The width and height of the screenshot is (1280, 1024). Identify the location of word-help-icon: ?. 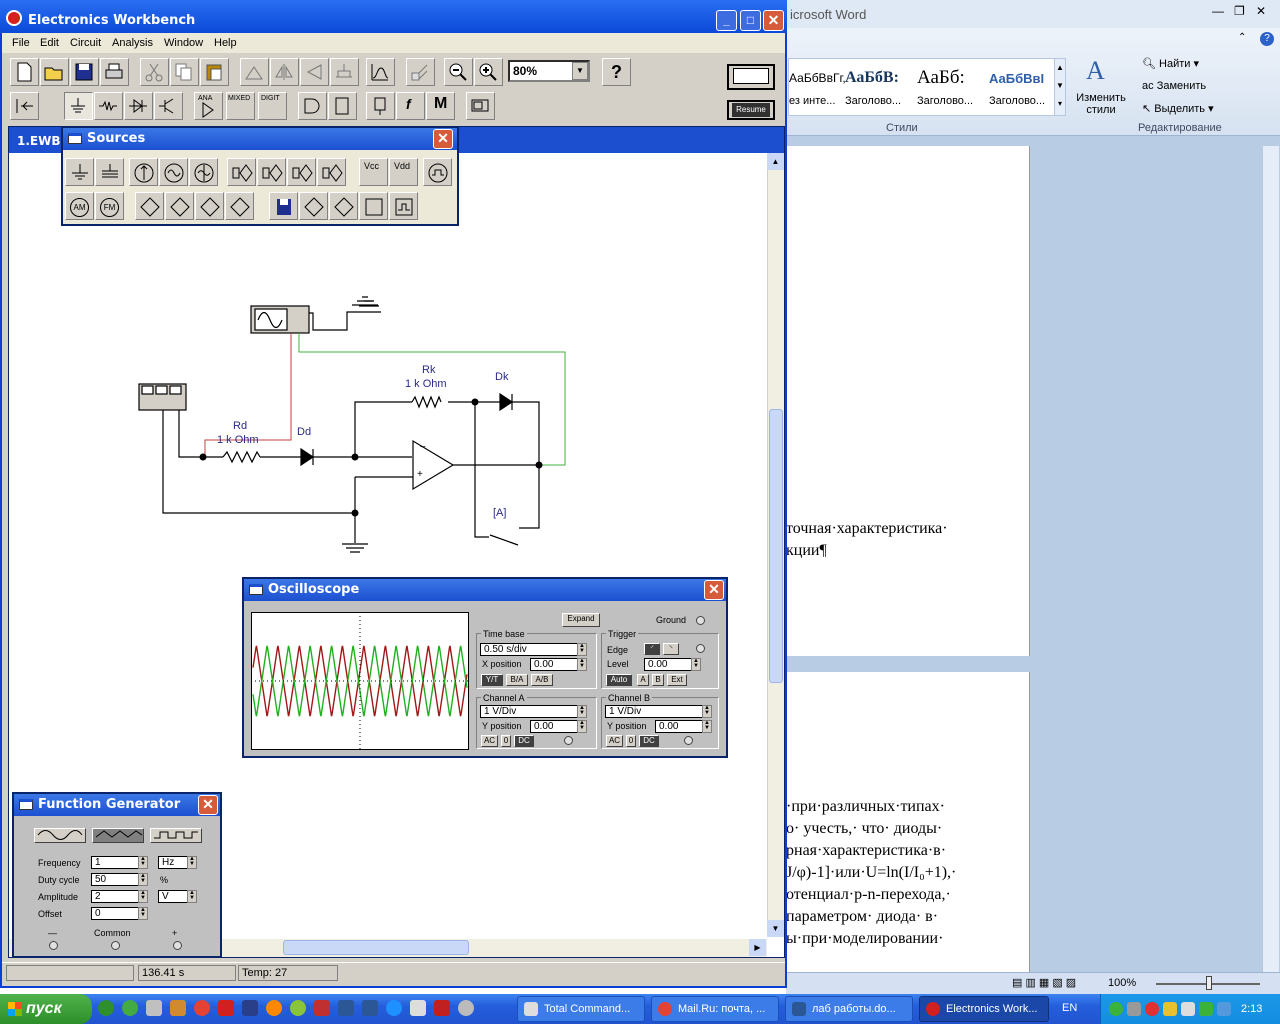
(1267, 39).